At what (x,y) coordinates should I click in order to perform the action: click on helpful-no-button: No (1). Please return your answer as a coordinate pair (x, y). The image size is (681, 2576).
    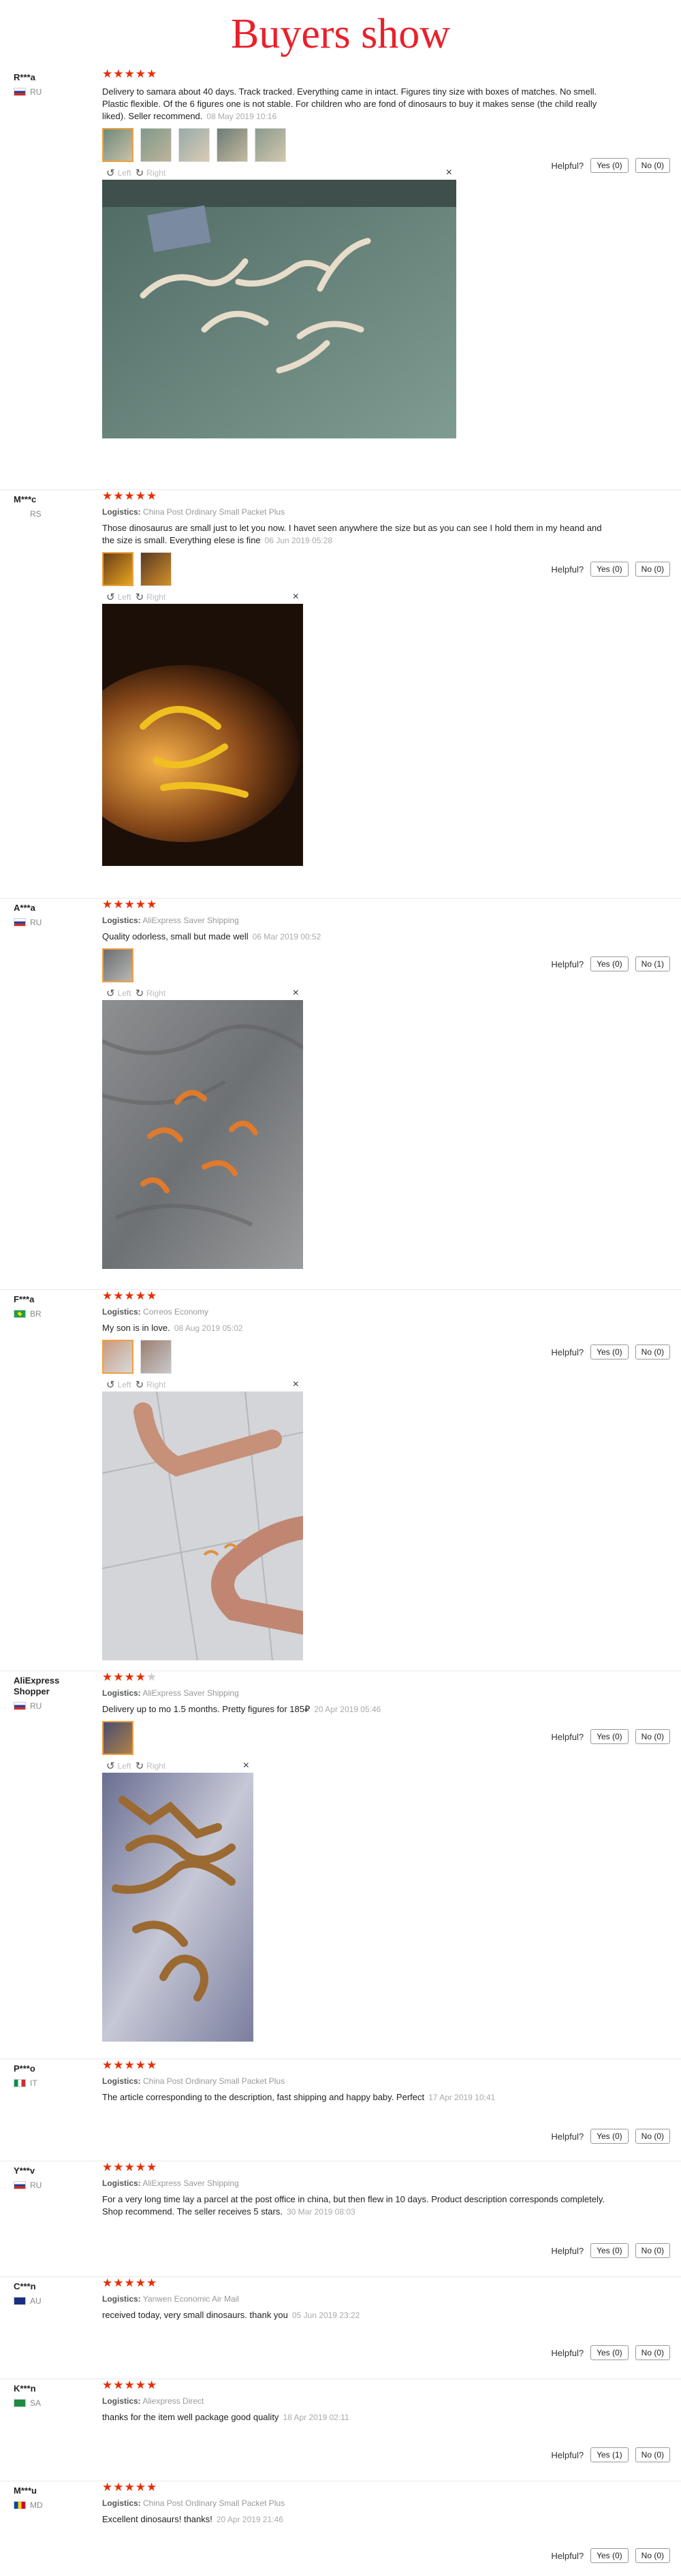
    Looking at the image, I should click on (653, 964).